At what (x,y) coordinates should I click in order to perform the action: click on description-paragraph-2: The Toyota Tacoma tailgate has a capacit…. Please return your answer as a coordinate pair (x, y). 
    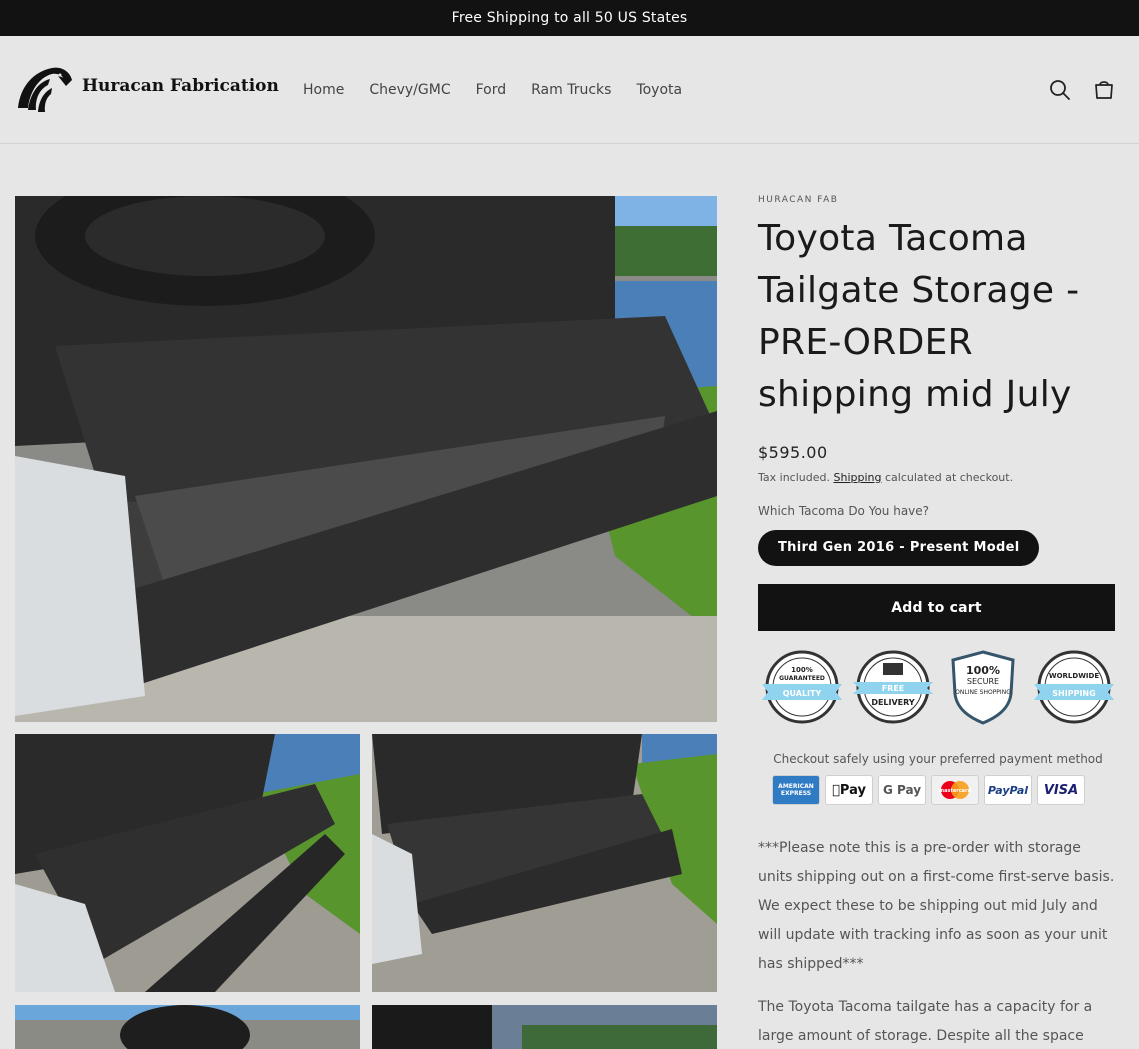
    Looking at the image, I should click on (925, 1021).